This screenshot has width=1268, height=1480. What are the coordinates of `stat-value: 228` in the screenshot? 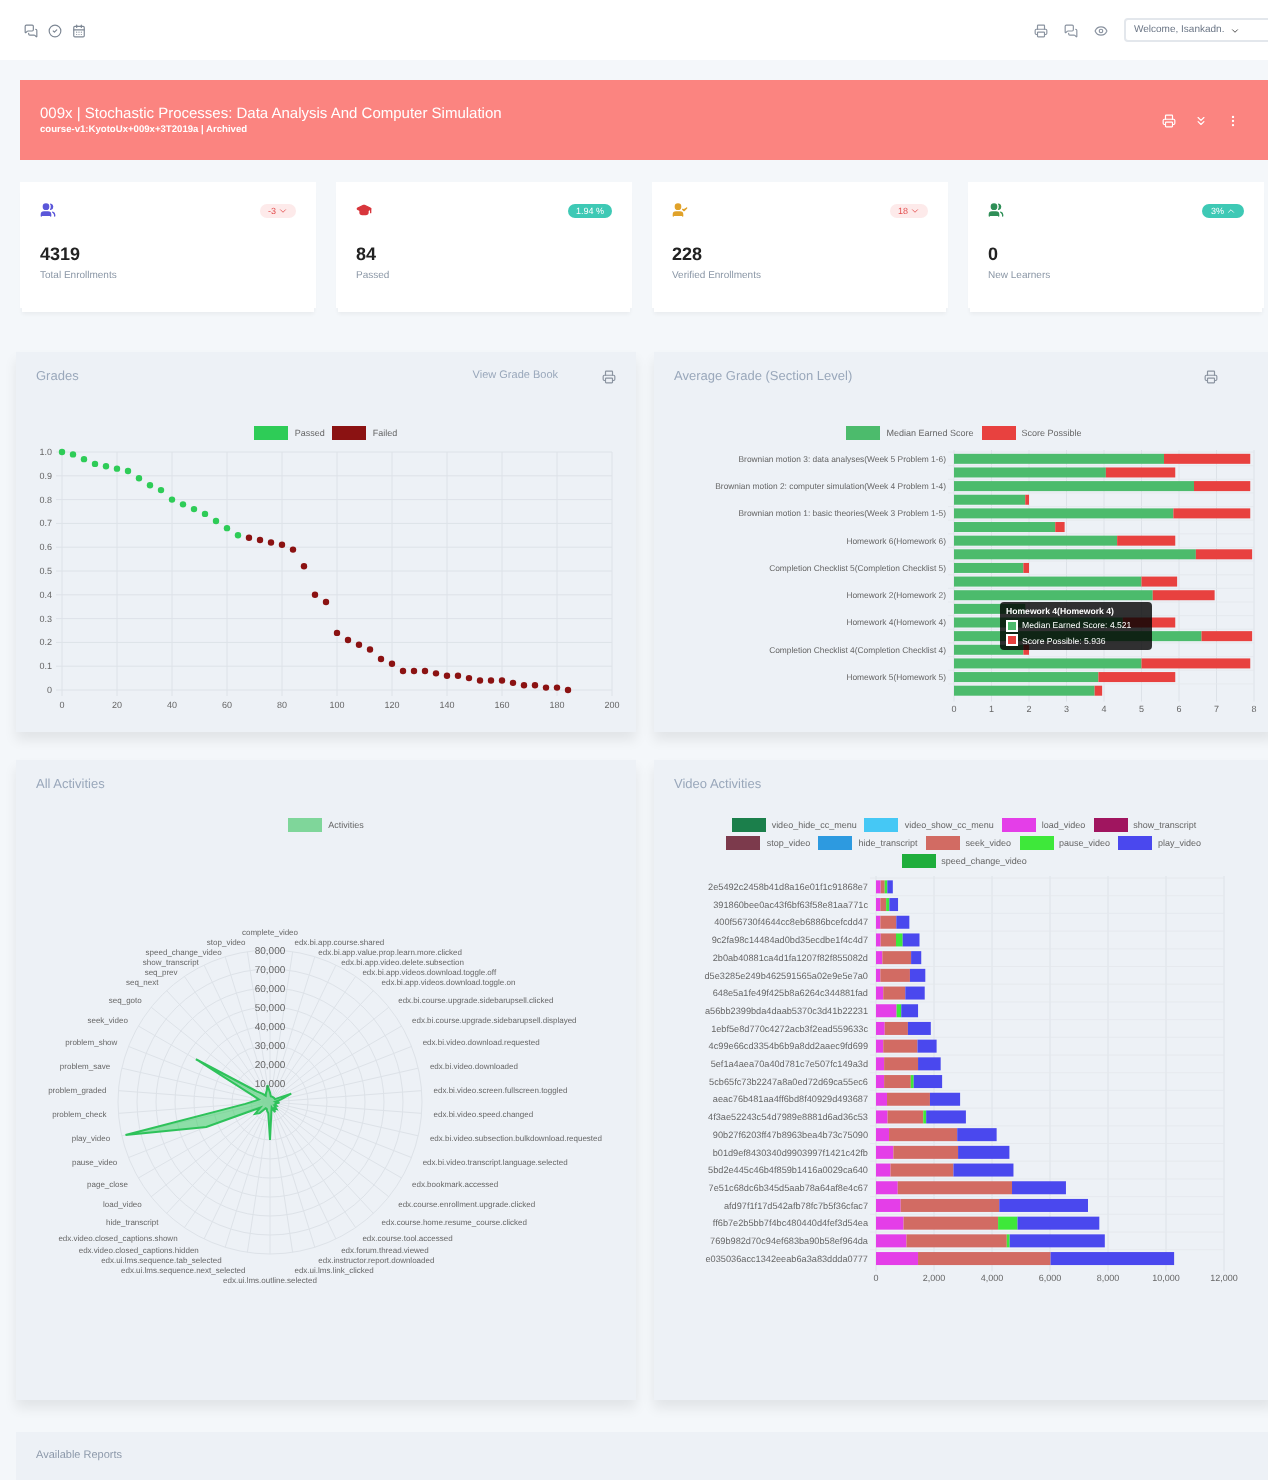 It's located at (687, 254).